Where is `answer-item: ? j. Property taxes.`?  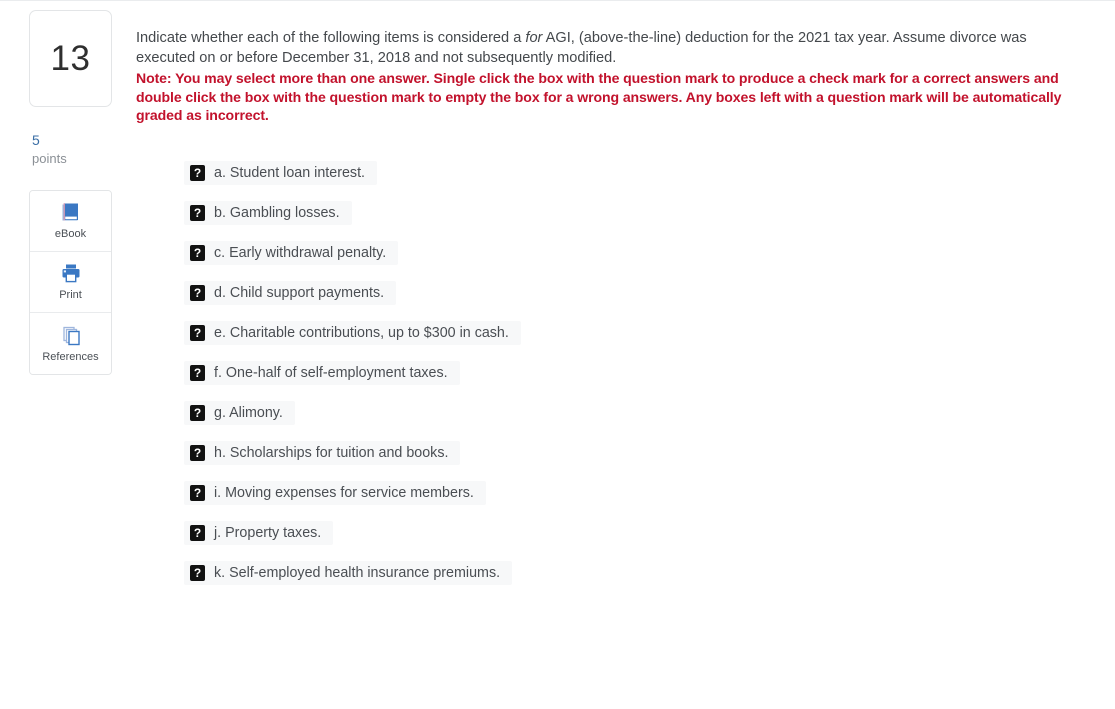
answer-item: ? j. Property taxes. is located at coordinates (259, 533).